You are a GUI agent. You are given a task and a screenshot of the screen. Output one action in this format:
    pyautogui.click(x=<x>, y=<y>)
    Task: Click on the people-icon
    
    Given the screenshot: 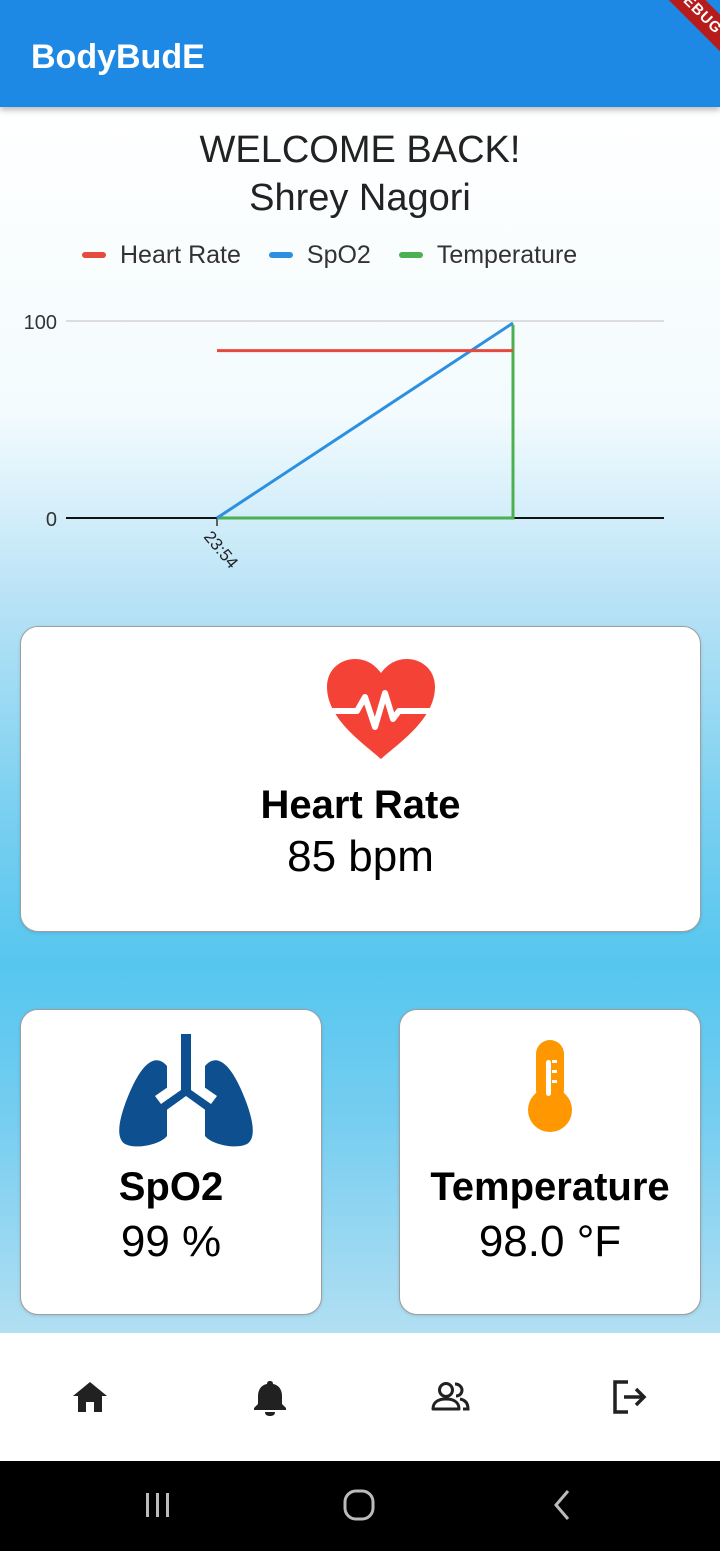 What is the action you would take?
    pyautogui.click(x=450, y=1397)
    